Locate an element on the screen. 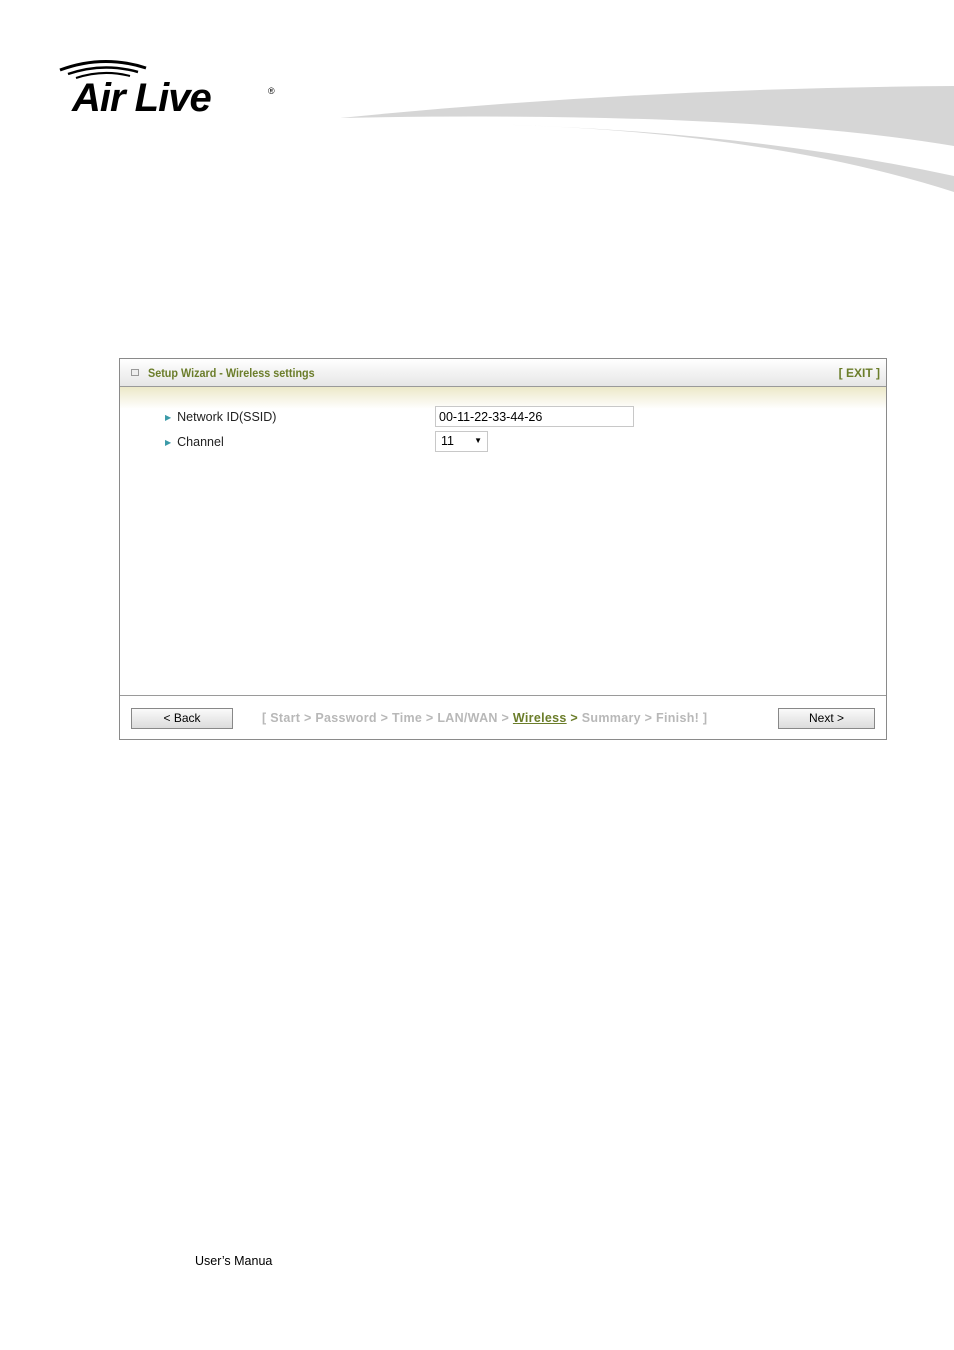 The width and height of the screenshot is (954, 1350). steps-open: [ is located at coordinates (264, 718).